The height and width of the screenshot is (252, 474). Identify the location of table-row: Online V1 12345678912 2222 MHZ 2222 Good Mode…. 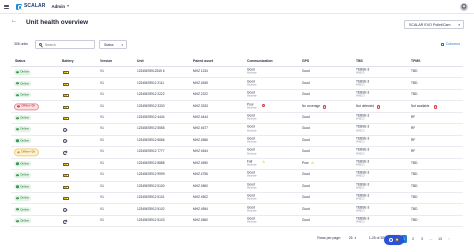
(237, 96).